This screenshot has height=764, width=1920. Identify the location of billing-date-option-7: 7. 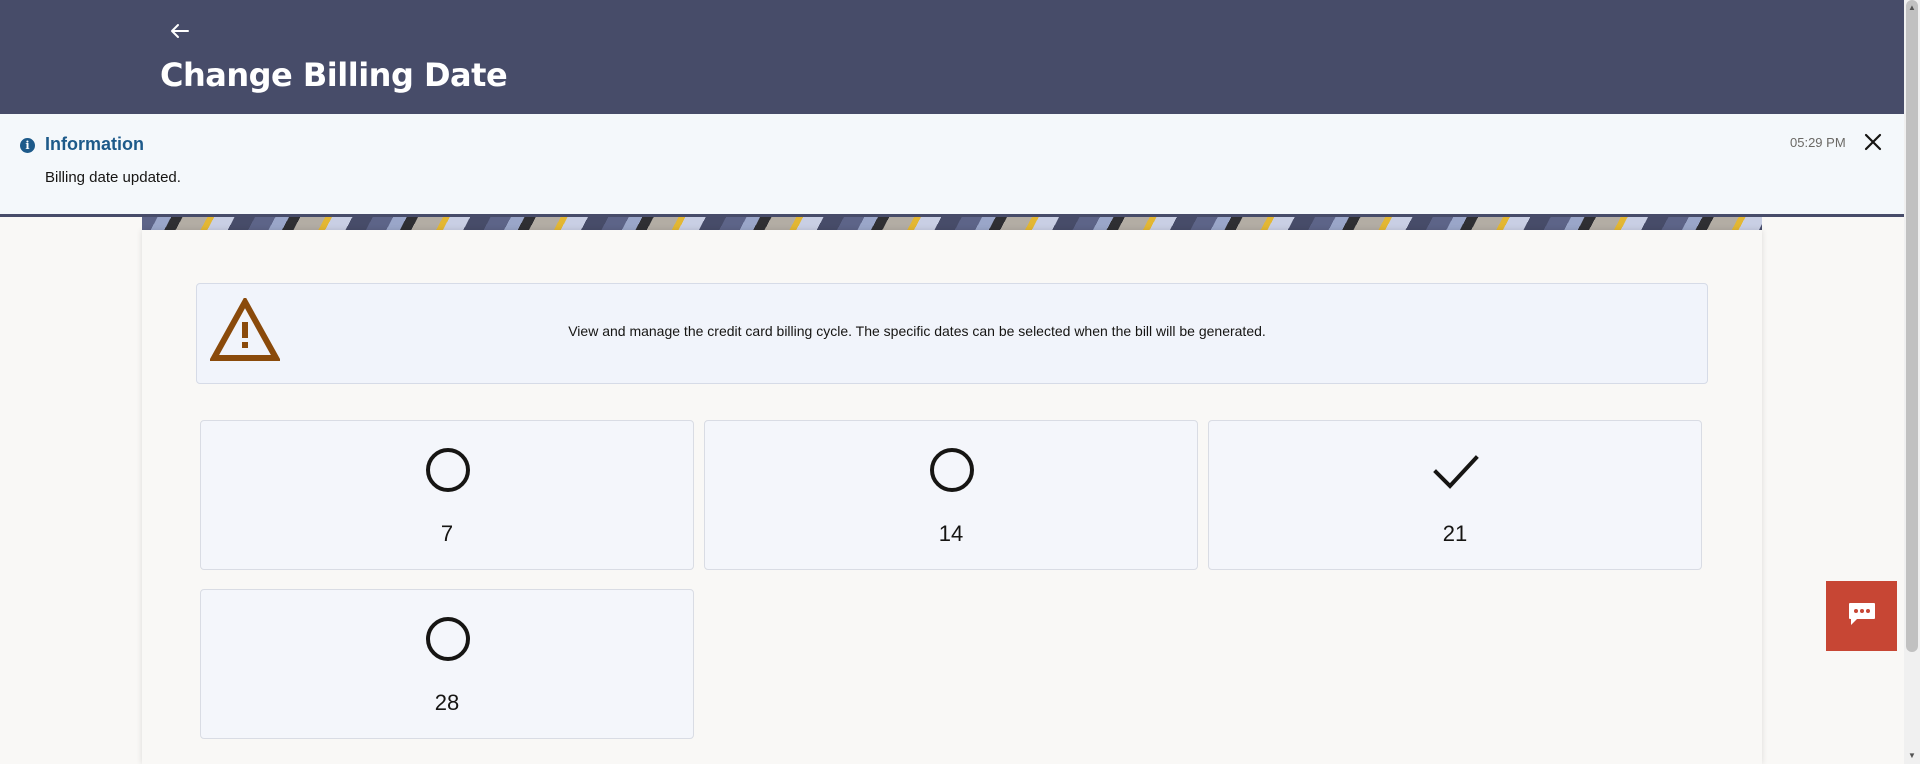
(447, 495).